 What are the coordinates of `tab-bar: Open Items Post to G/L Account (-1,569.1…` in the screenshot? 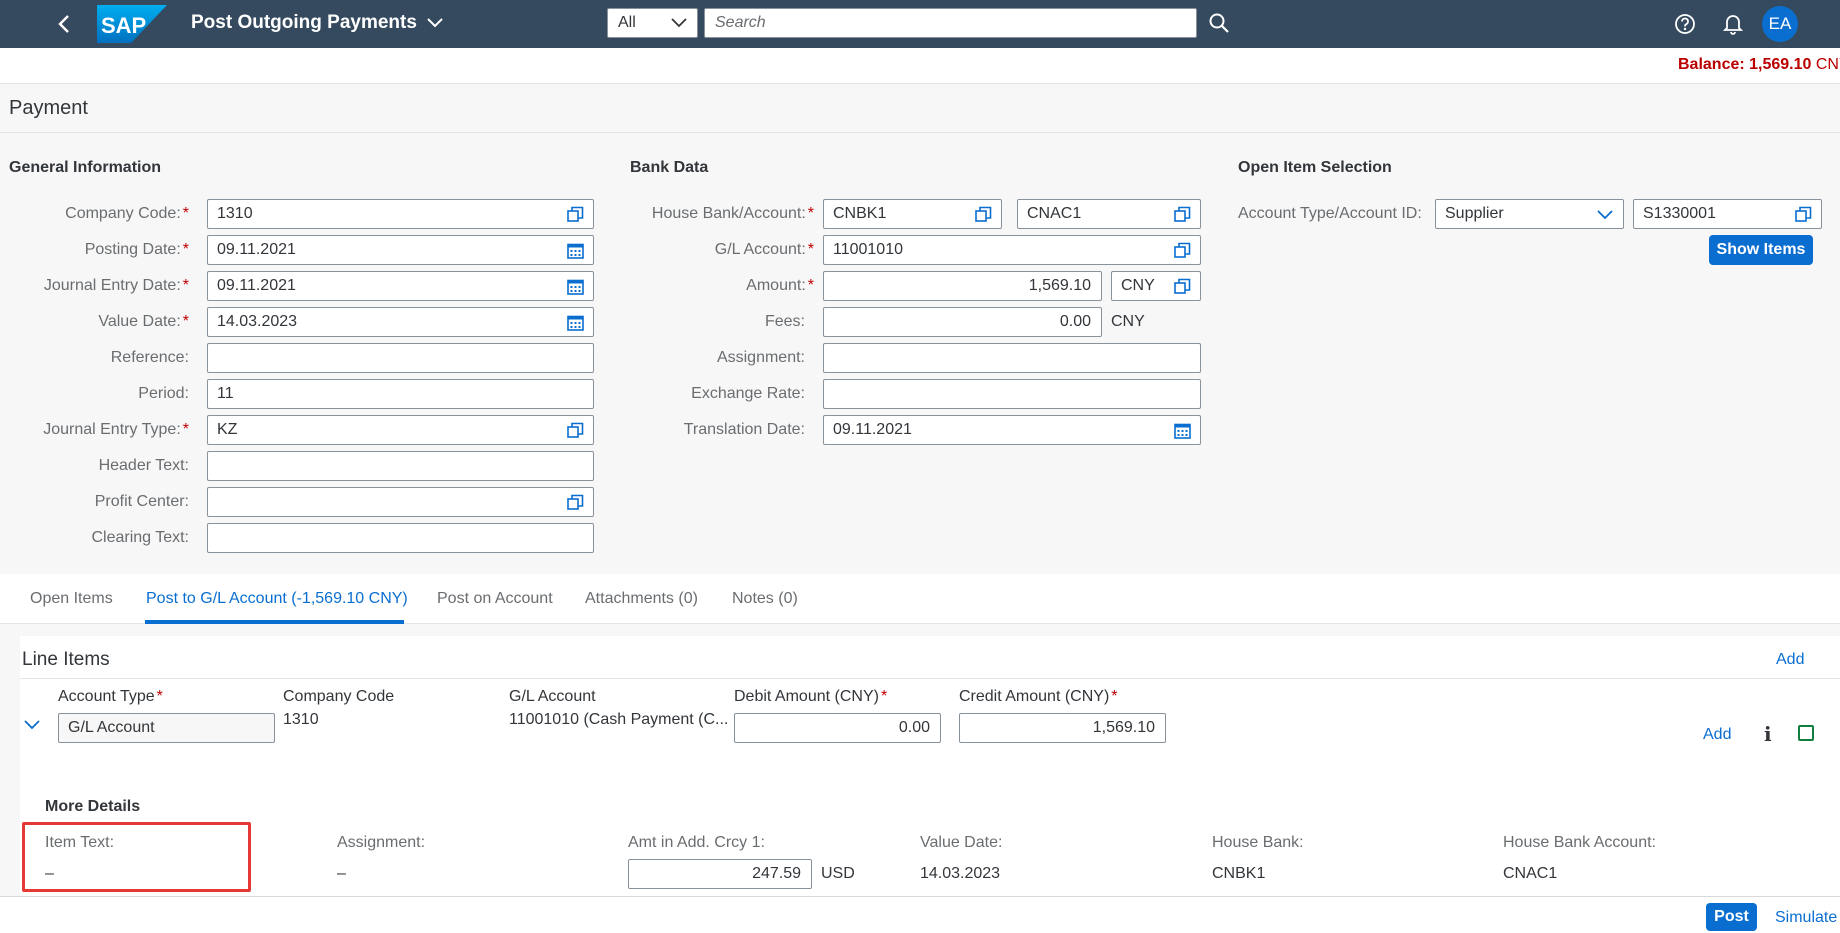 It's located at (920, 599).